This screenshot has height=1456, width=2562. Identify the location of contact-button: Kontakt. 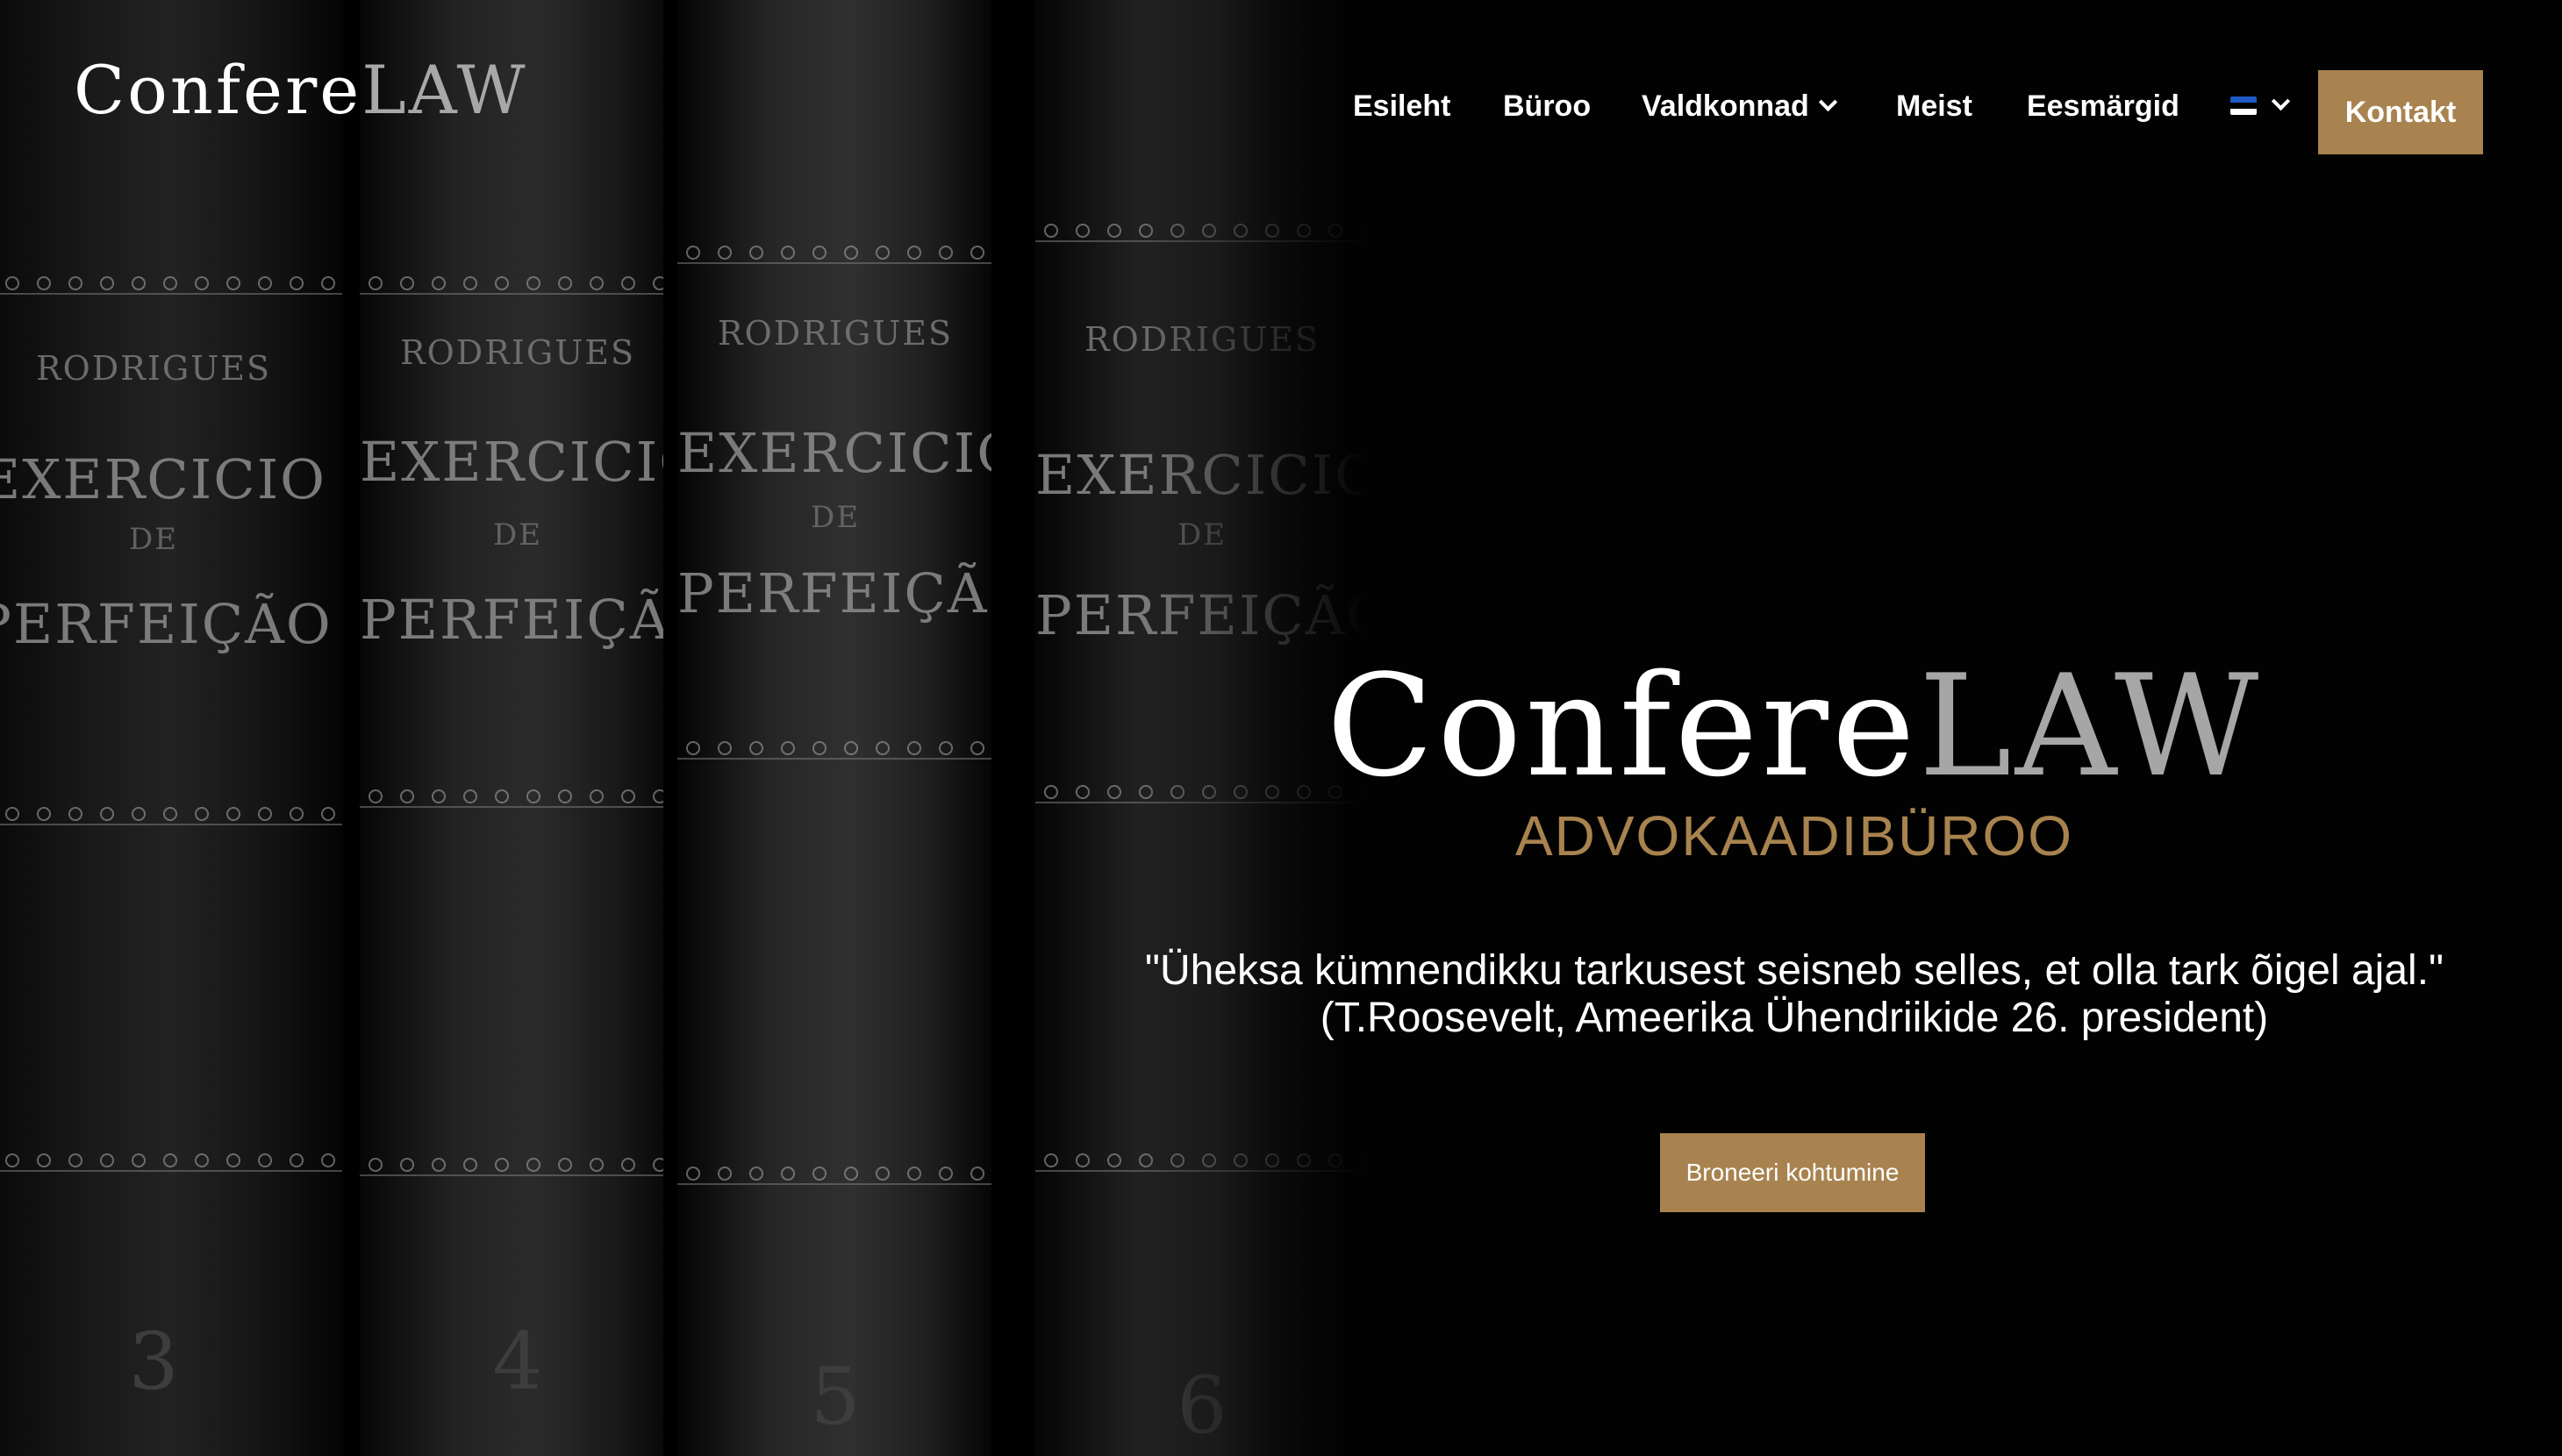
(2400, 112).